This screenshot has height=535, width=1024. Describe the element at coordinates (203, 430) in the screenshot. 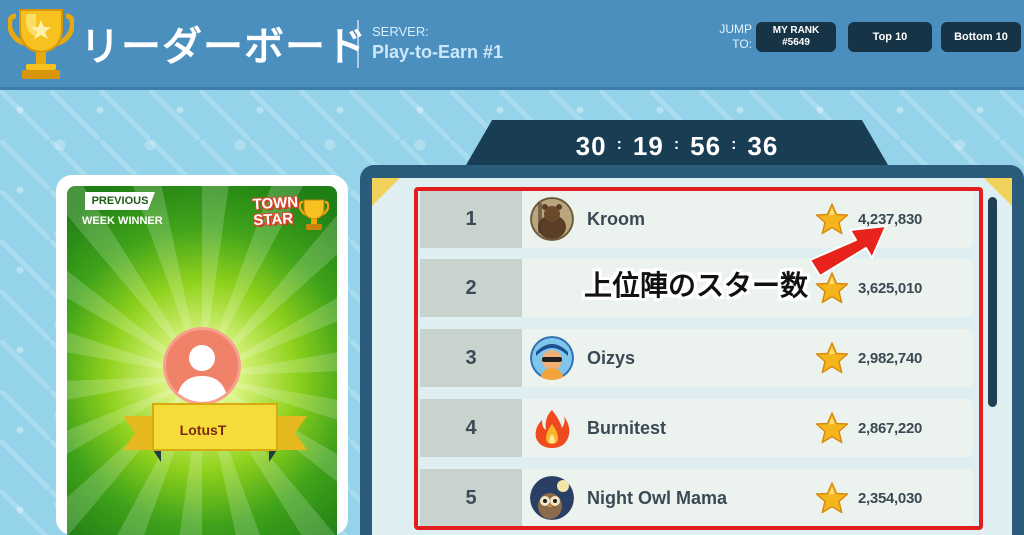

I see `winner-name: LotusT` at that location.